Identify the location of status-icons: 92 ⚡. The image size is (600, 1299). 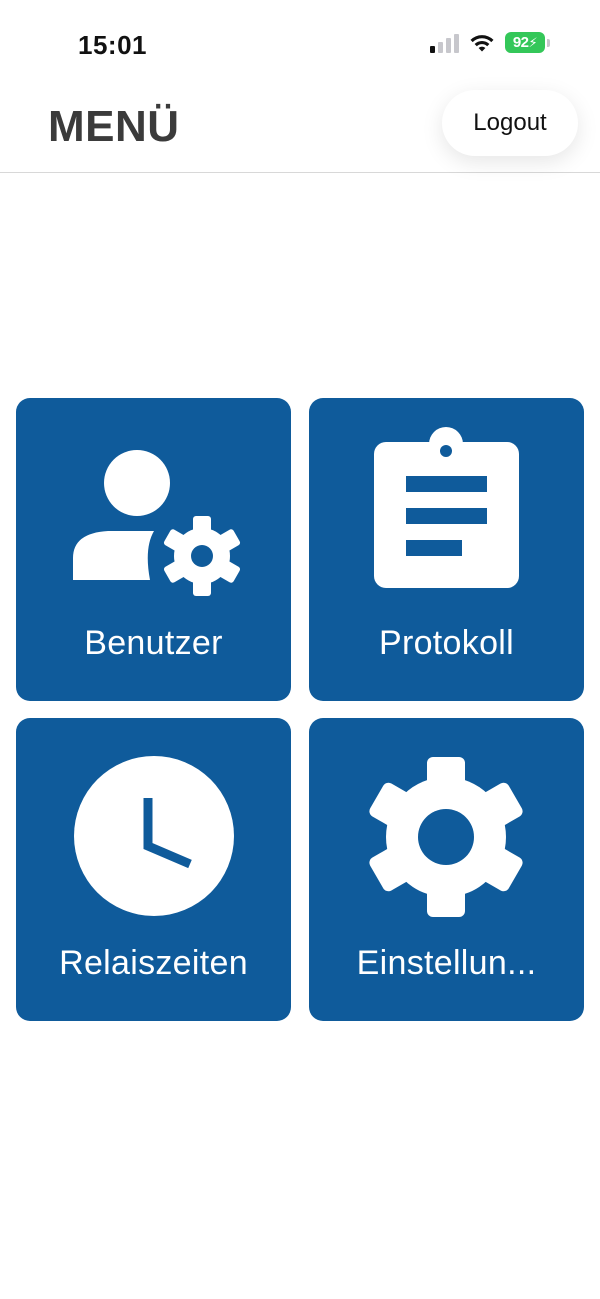
(490, 42).